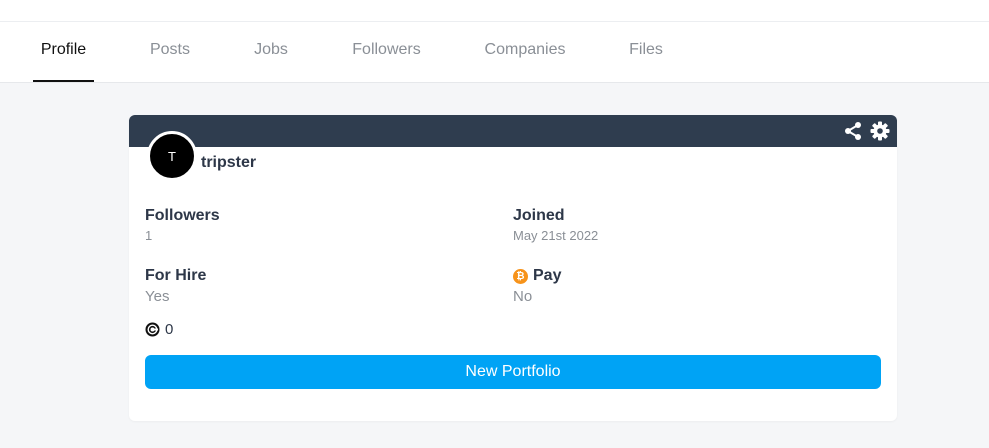 This screenshot has height=448, width=989. Describe the element at coordinates (157, 296) in the screenshot. I see `for-hire-value: Yes` at that location.